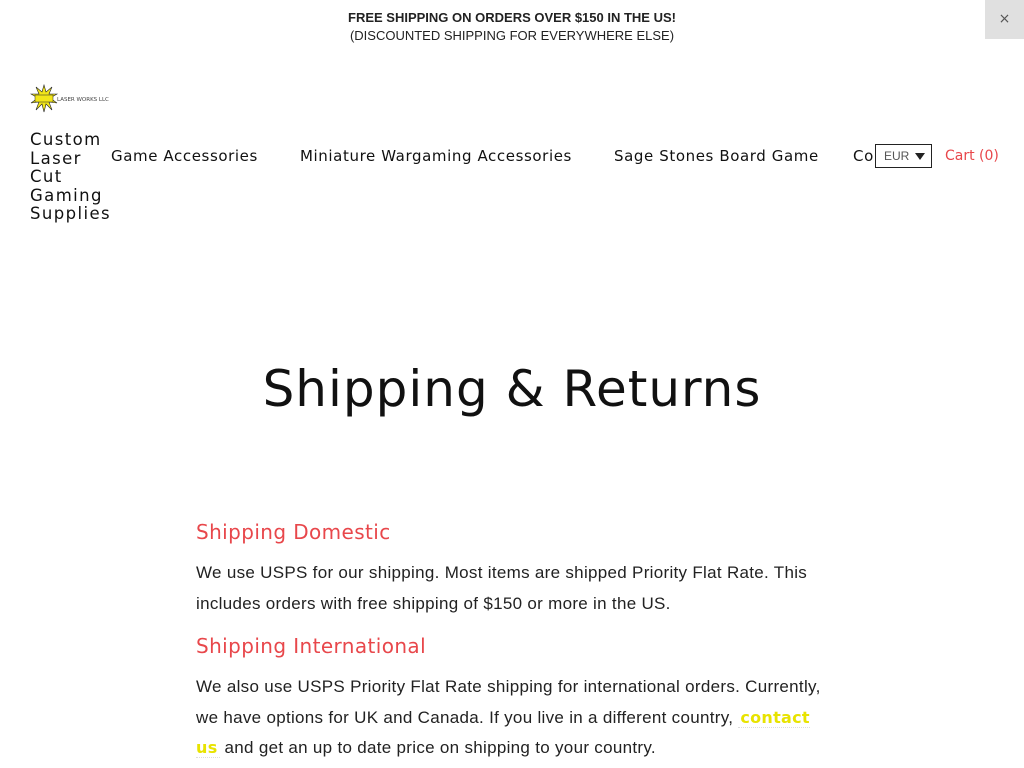  I want to click on close-icon: ×, so click(1004, 19).